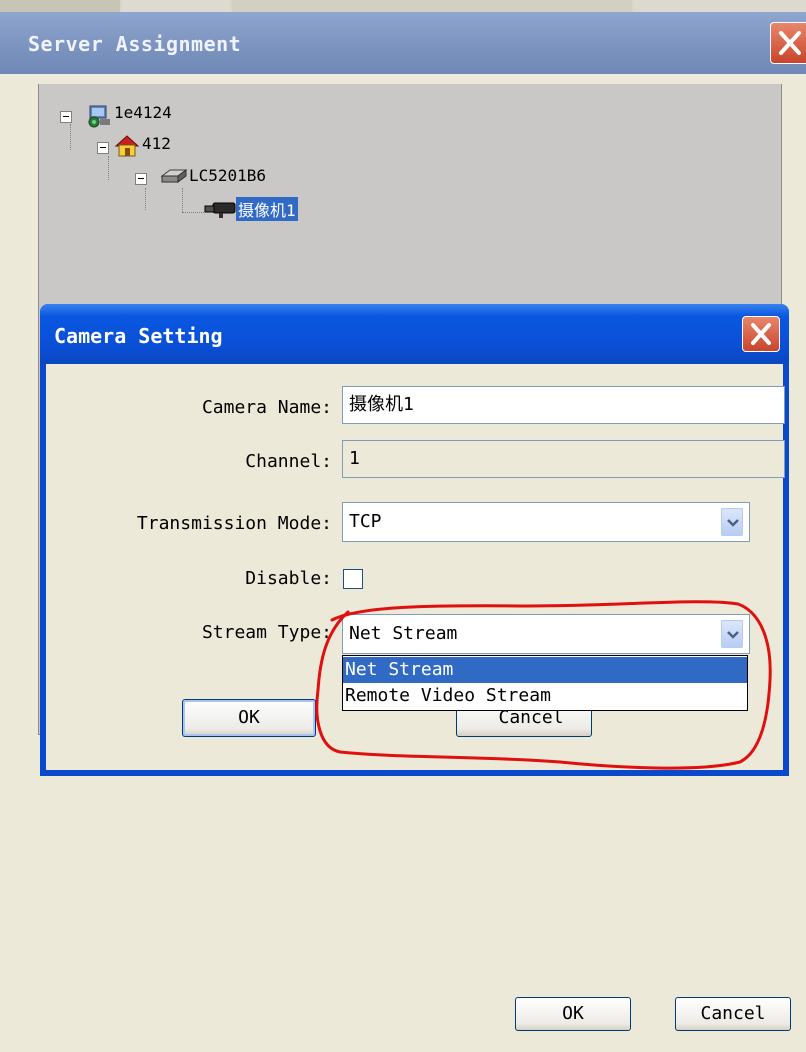 Image resolution: width=806 pixels, height=1052 pixels. Describe the element at coordinates (227, 175) in the screenshot. I see `tree-node-label: LC5201B6` at that location.